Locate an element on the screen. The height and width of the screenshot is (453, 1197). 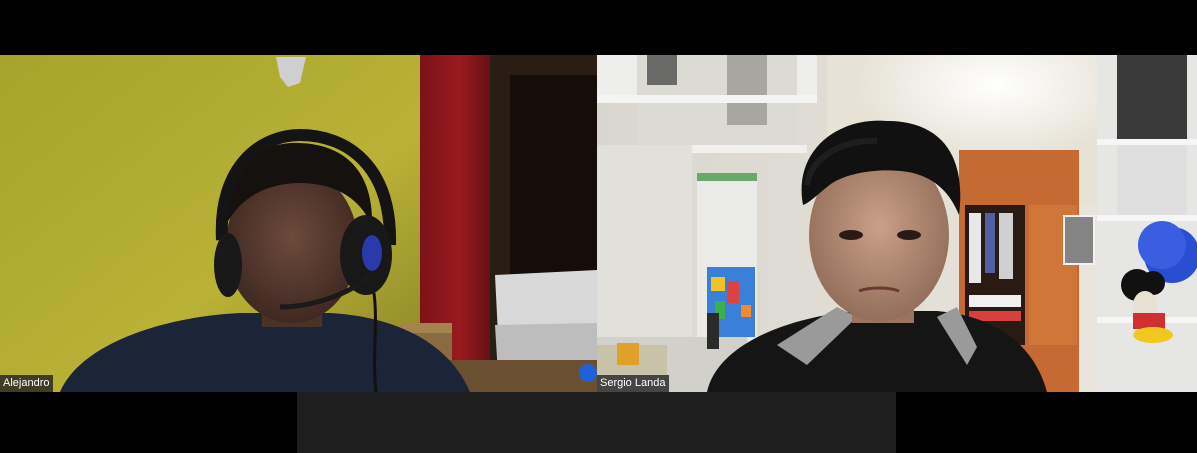
participant-name-tag: Alejandro is located at coordinates (27, 383).